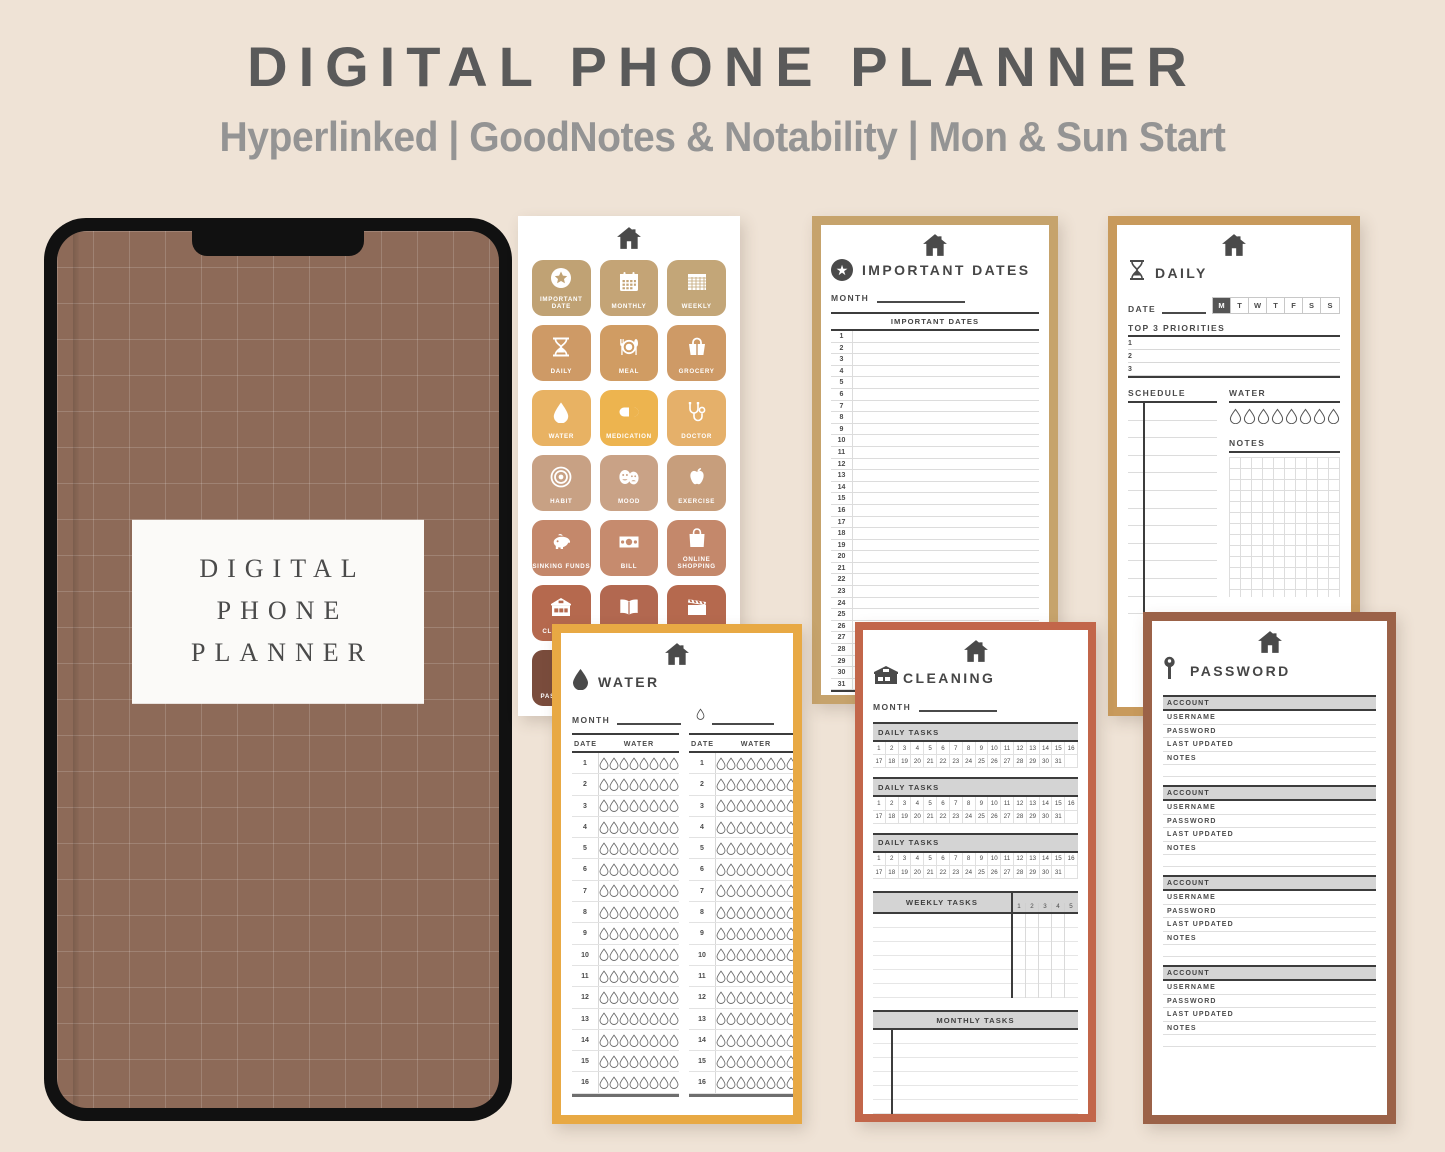  What do you see at coordinates (921, 302) in the screenshot?
I see `month-input` at bounding box center [921, 302].